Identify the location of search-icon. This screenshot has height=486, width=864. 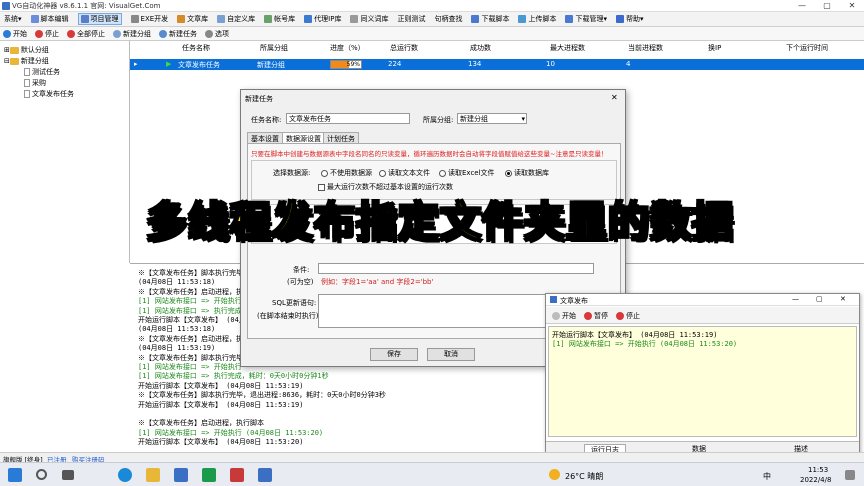
(41, 474).